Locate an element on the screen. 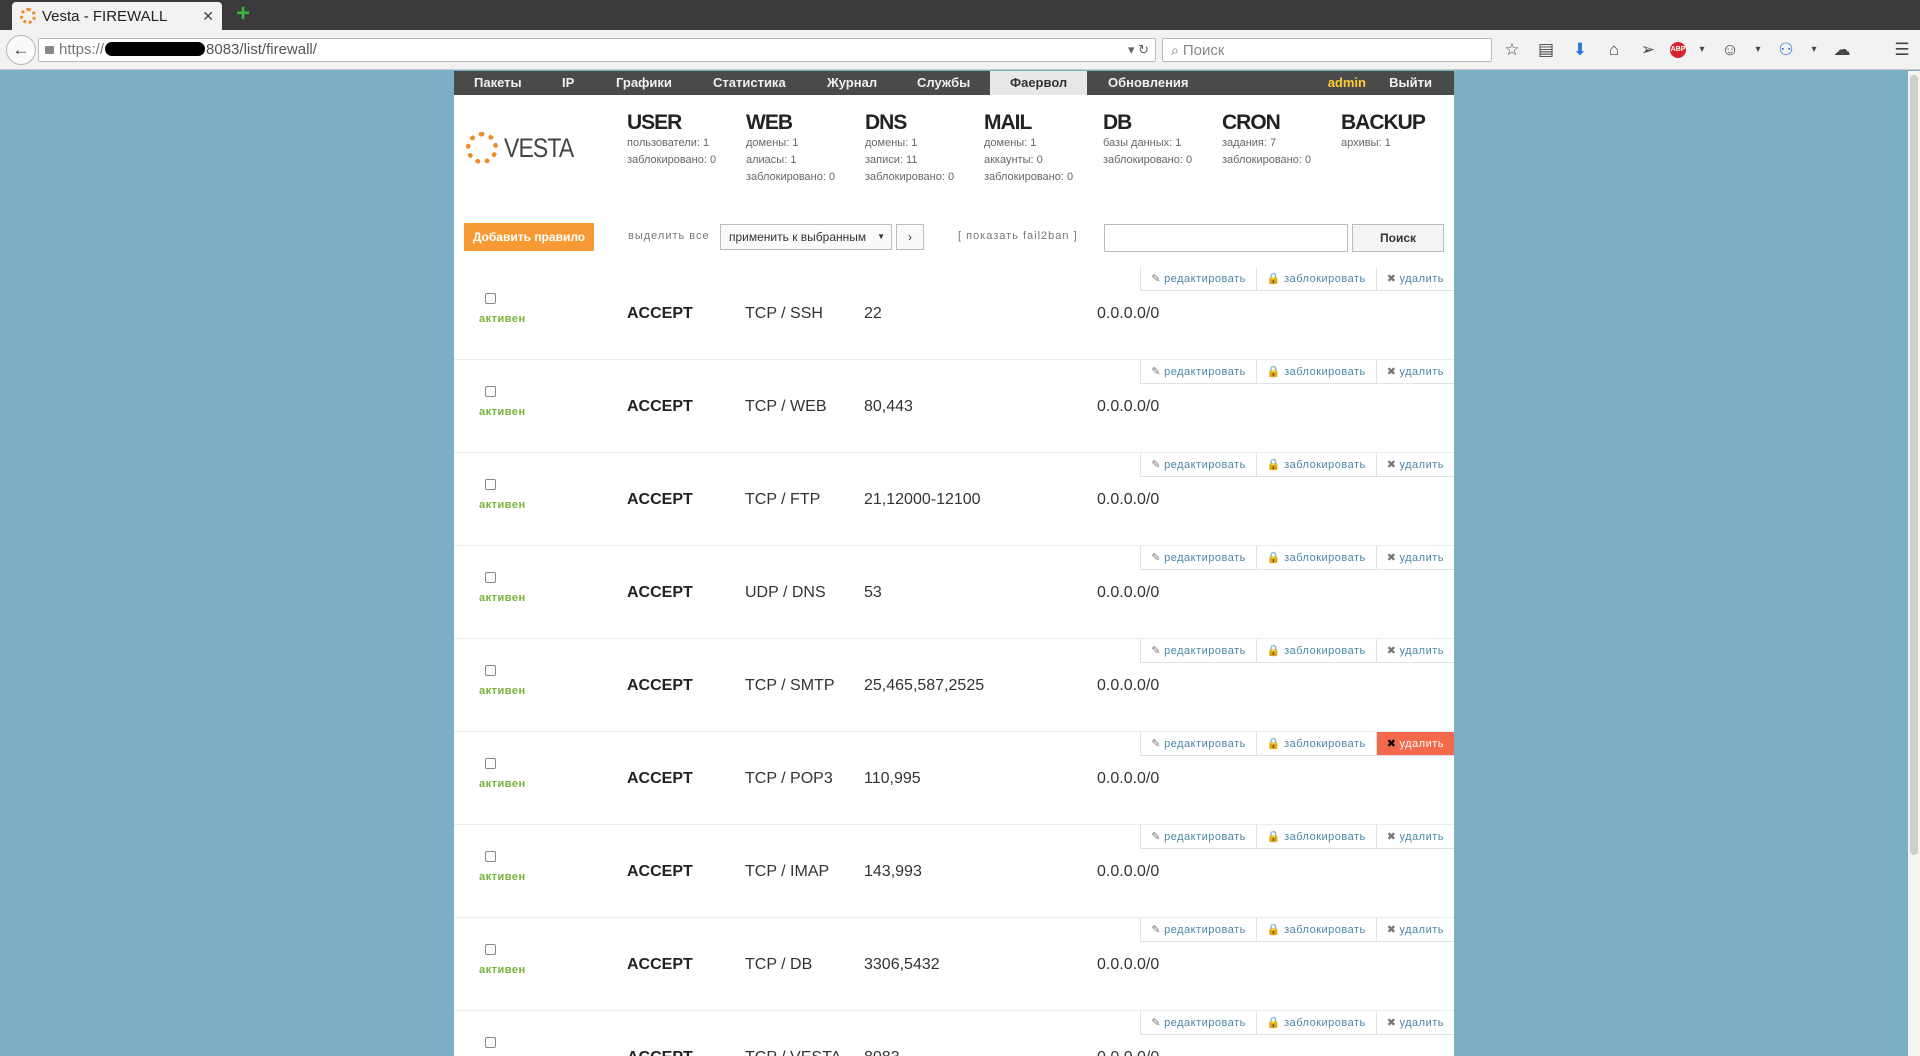 The width and height of the screenshot is (1920, 1056). nav-packages: Пакеты is located at coordinates (498, 83).